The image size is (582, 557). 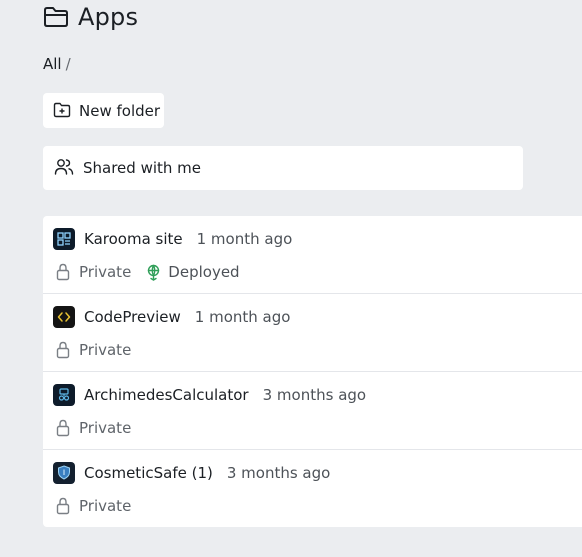 I want to click on folder-plus-icon, so click(x=62, y=111).